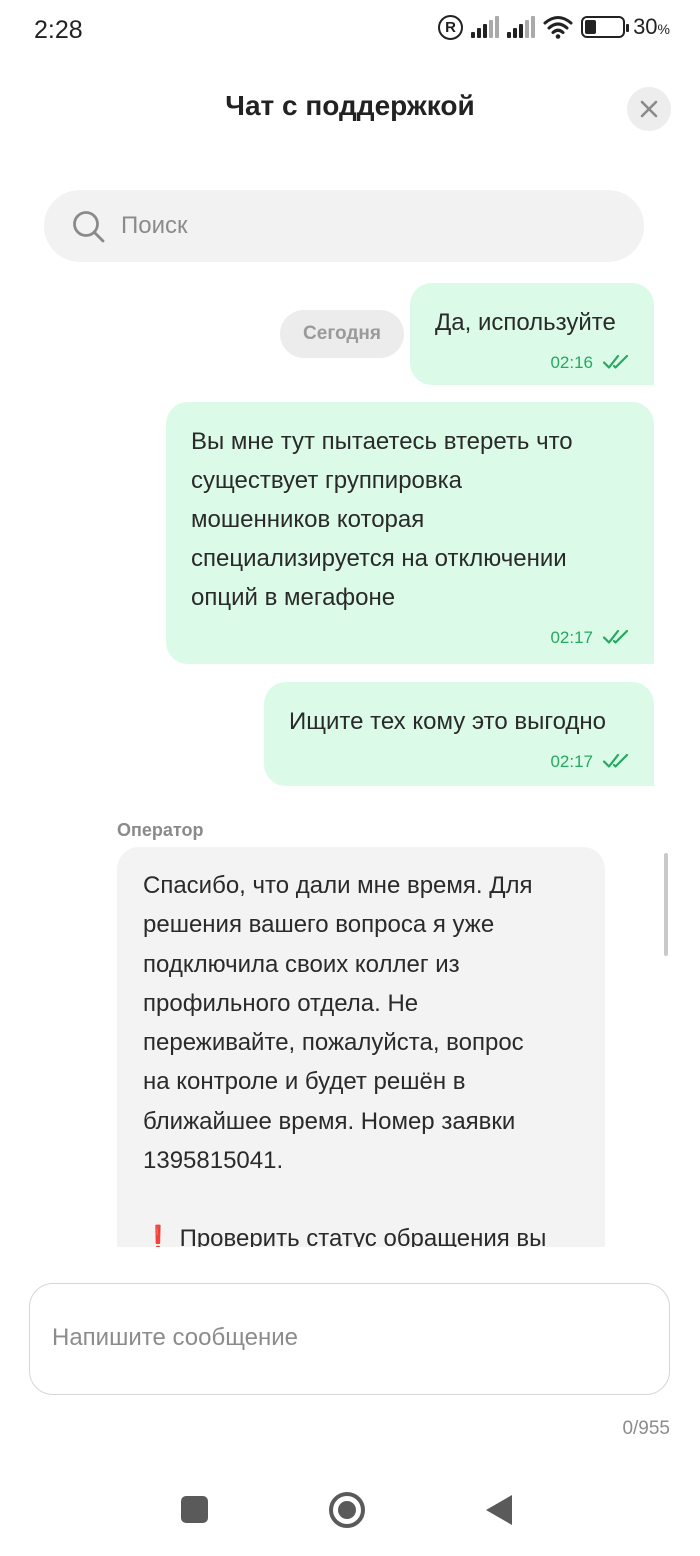  Describe the element at coordinates (347, 1342) in the screenshot. I see `message-input` at that location.